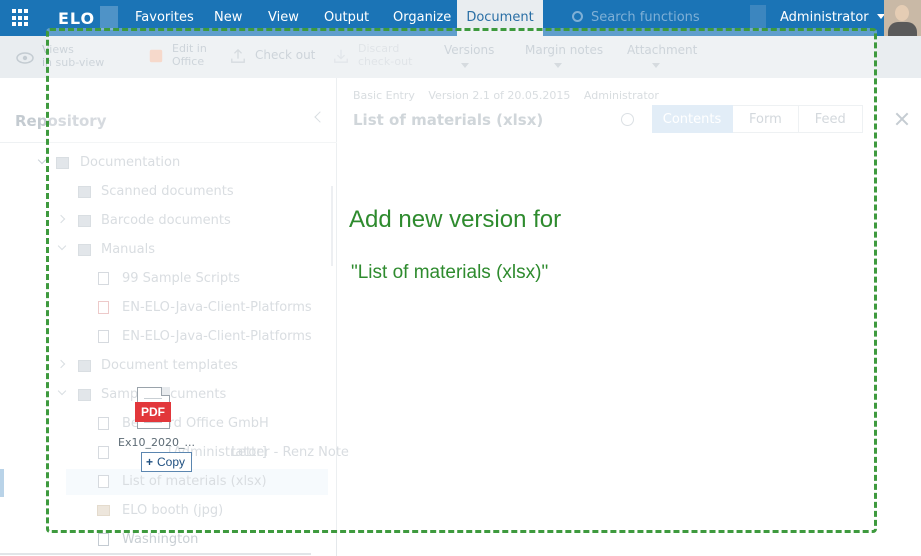  What do you see at coordinates (577, 16) in the screenshot?
I see `search-icon` at bounding box center [577, 16].